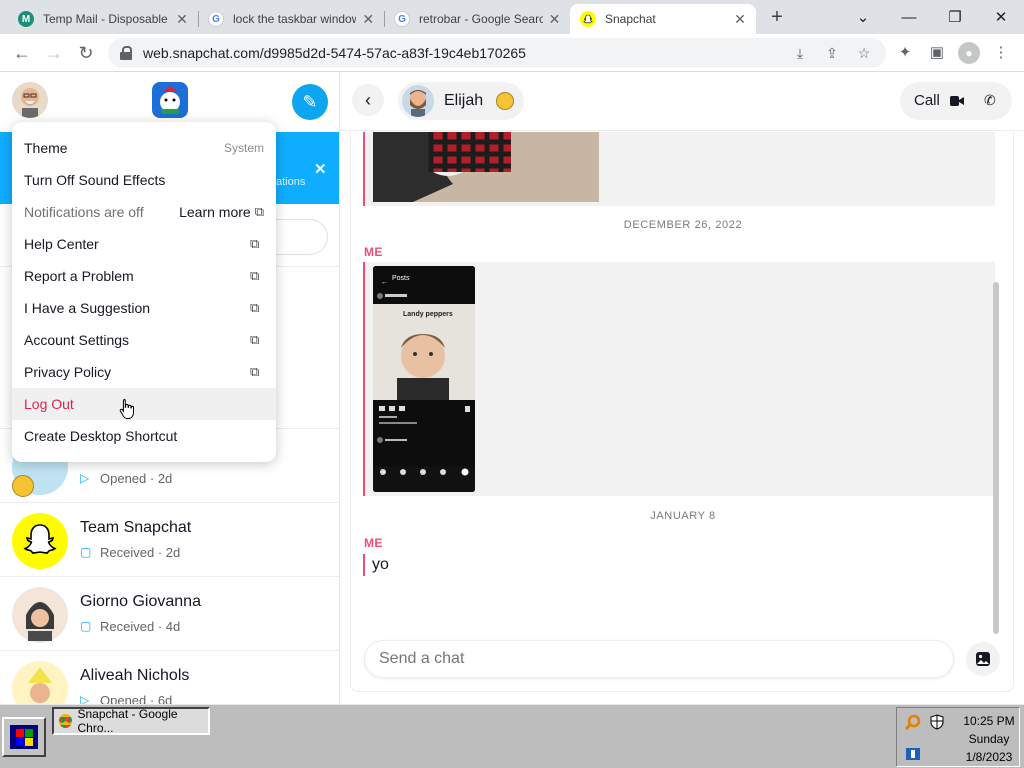 The image size is (1024, 768). Describe the element at coordinates (144, 308) in the screenshot. I see `menu-item-suggestion: I Have a Suggestion ⧉` at that location.